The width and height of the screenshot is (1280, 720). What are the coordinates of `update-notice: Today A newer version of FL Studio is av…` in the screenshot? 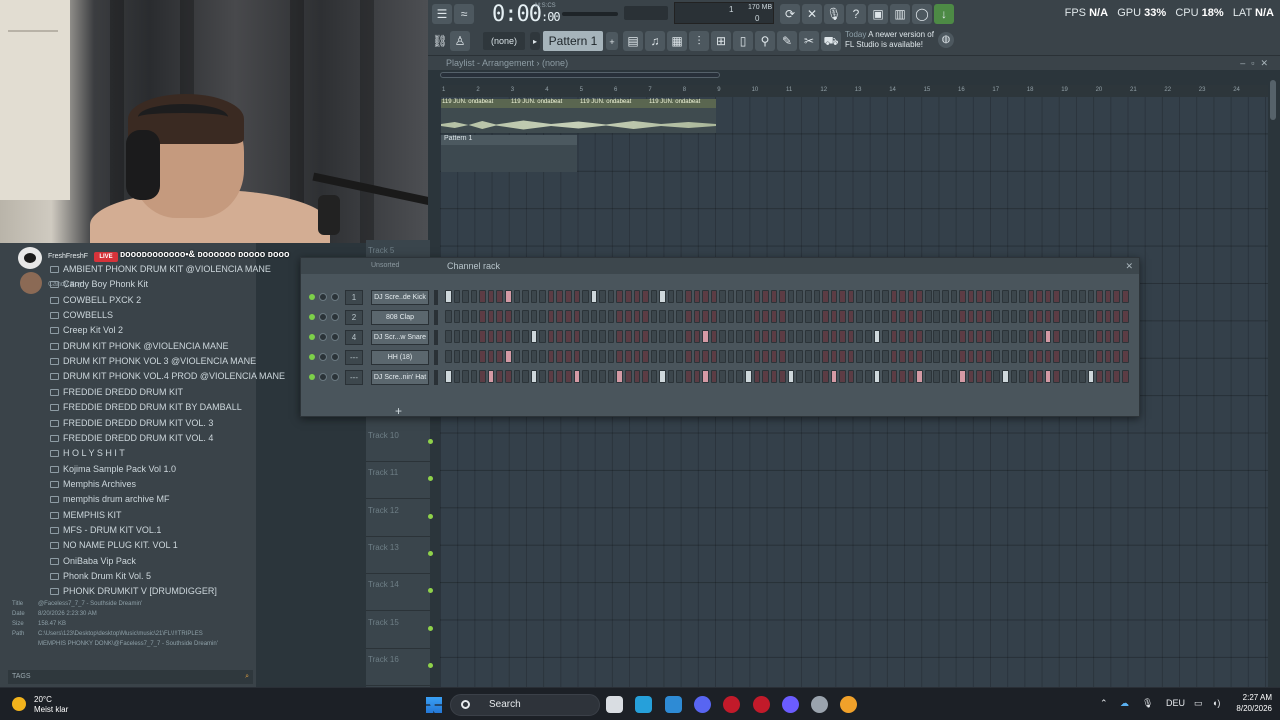 It's located at (895, 41).